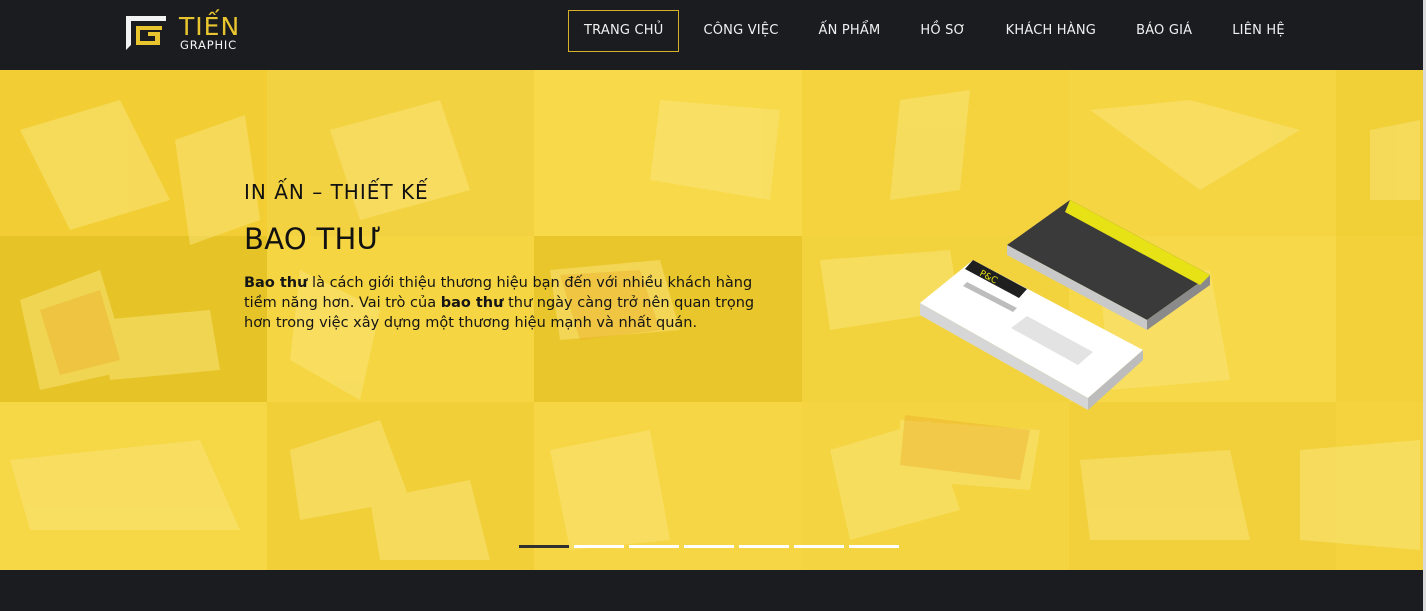 This screenshot has height=611, width=1426. I want to click on nav-item-khach-hang: KHÁCH HÀNG, so click(1051, 31).